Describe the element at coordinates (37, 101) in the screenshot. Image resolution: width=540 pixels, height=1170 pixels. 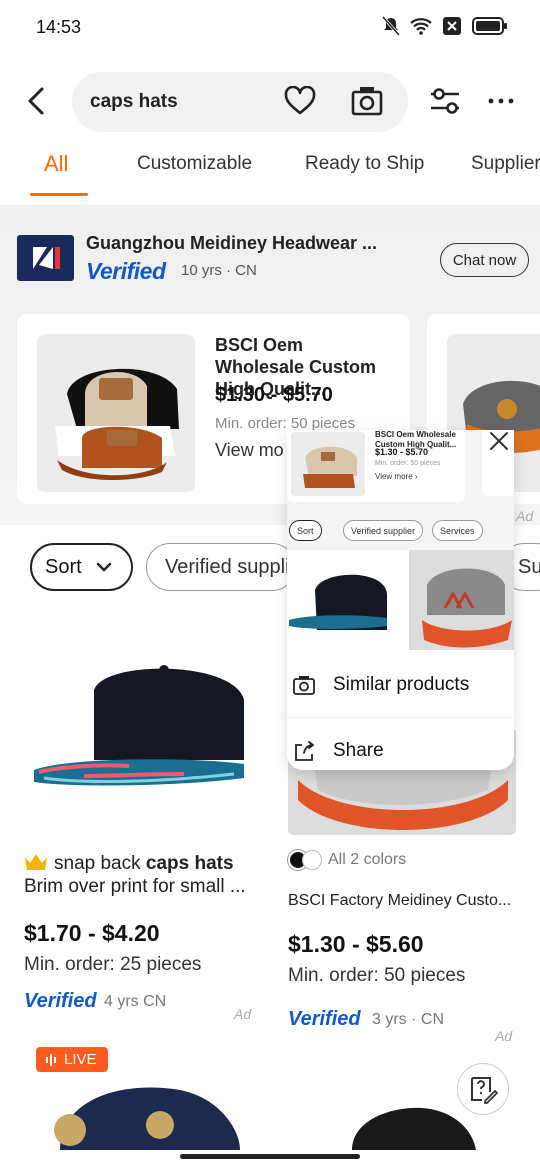
I see `back-arrow-icon` at that location.